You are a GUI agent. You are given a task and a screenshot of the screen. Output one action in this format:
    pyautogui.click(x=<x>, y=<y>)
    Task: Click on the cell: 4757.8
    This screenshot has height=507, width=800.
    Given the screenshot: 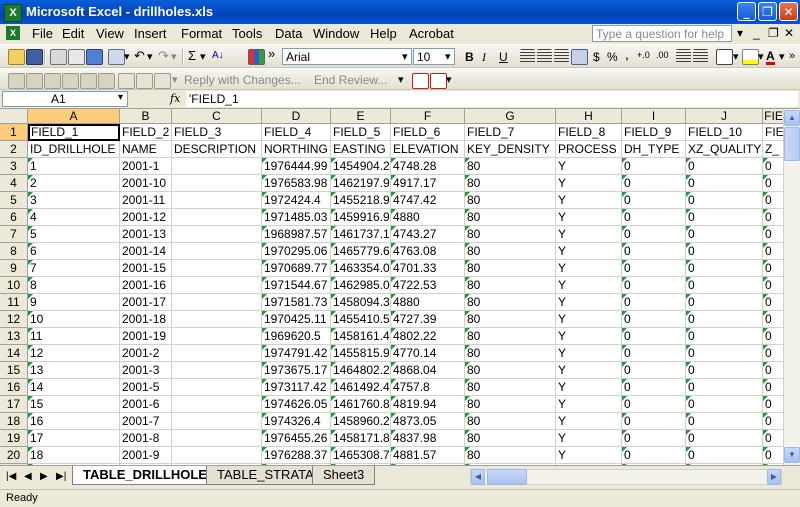 What is the action you would take?
    pyautogui.click(x=428, y=387)
    